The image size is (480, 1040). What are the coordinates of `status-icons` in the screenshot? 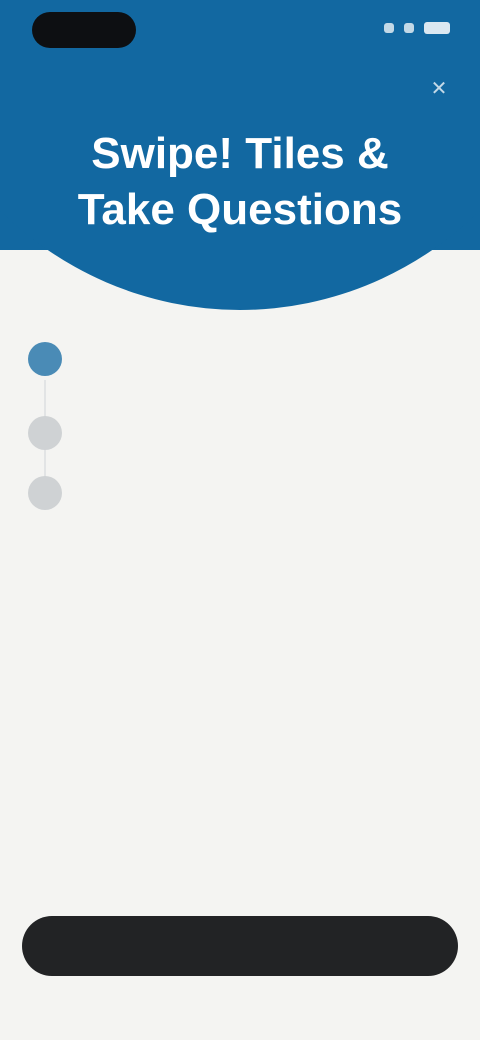 It's located at (417, 28).